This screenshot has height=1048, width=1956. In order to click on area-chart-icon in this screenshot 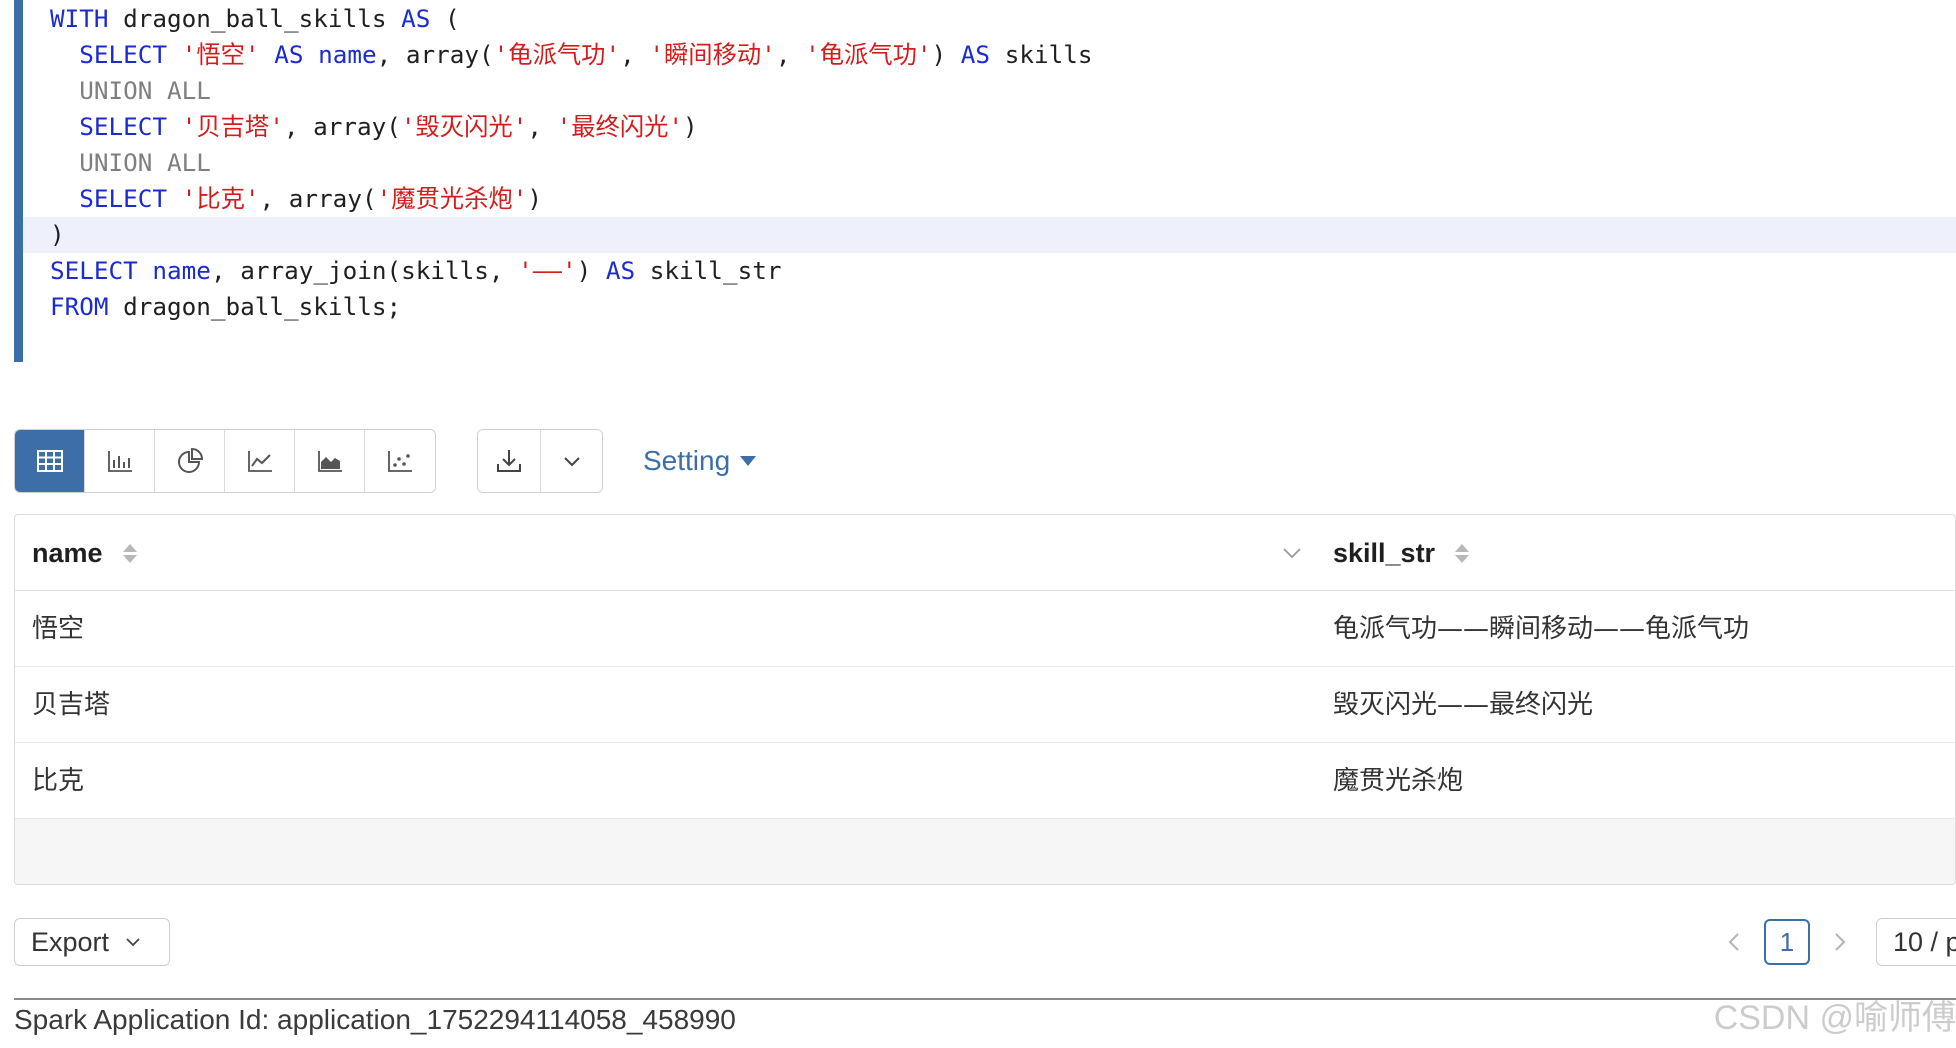, I will do `click(329, 461)`.